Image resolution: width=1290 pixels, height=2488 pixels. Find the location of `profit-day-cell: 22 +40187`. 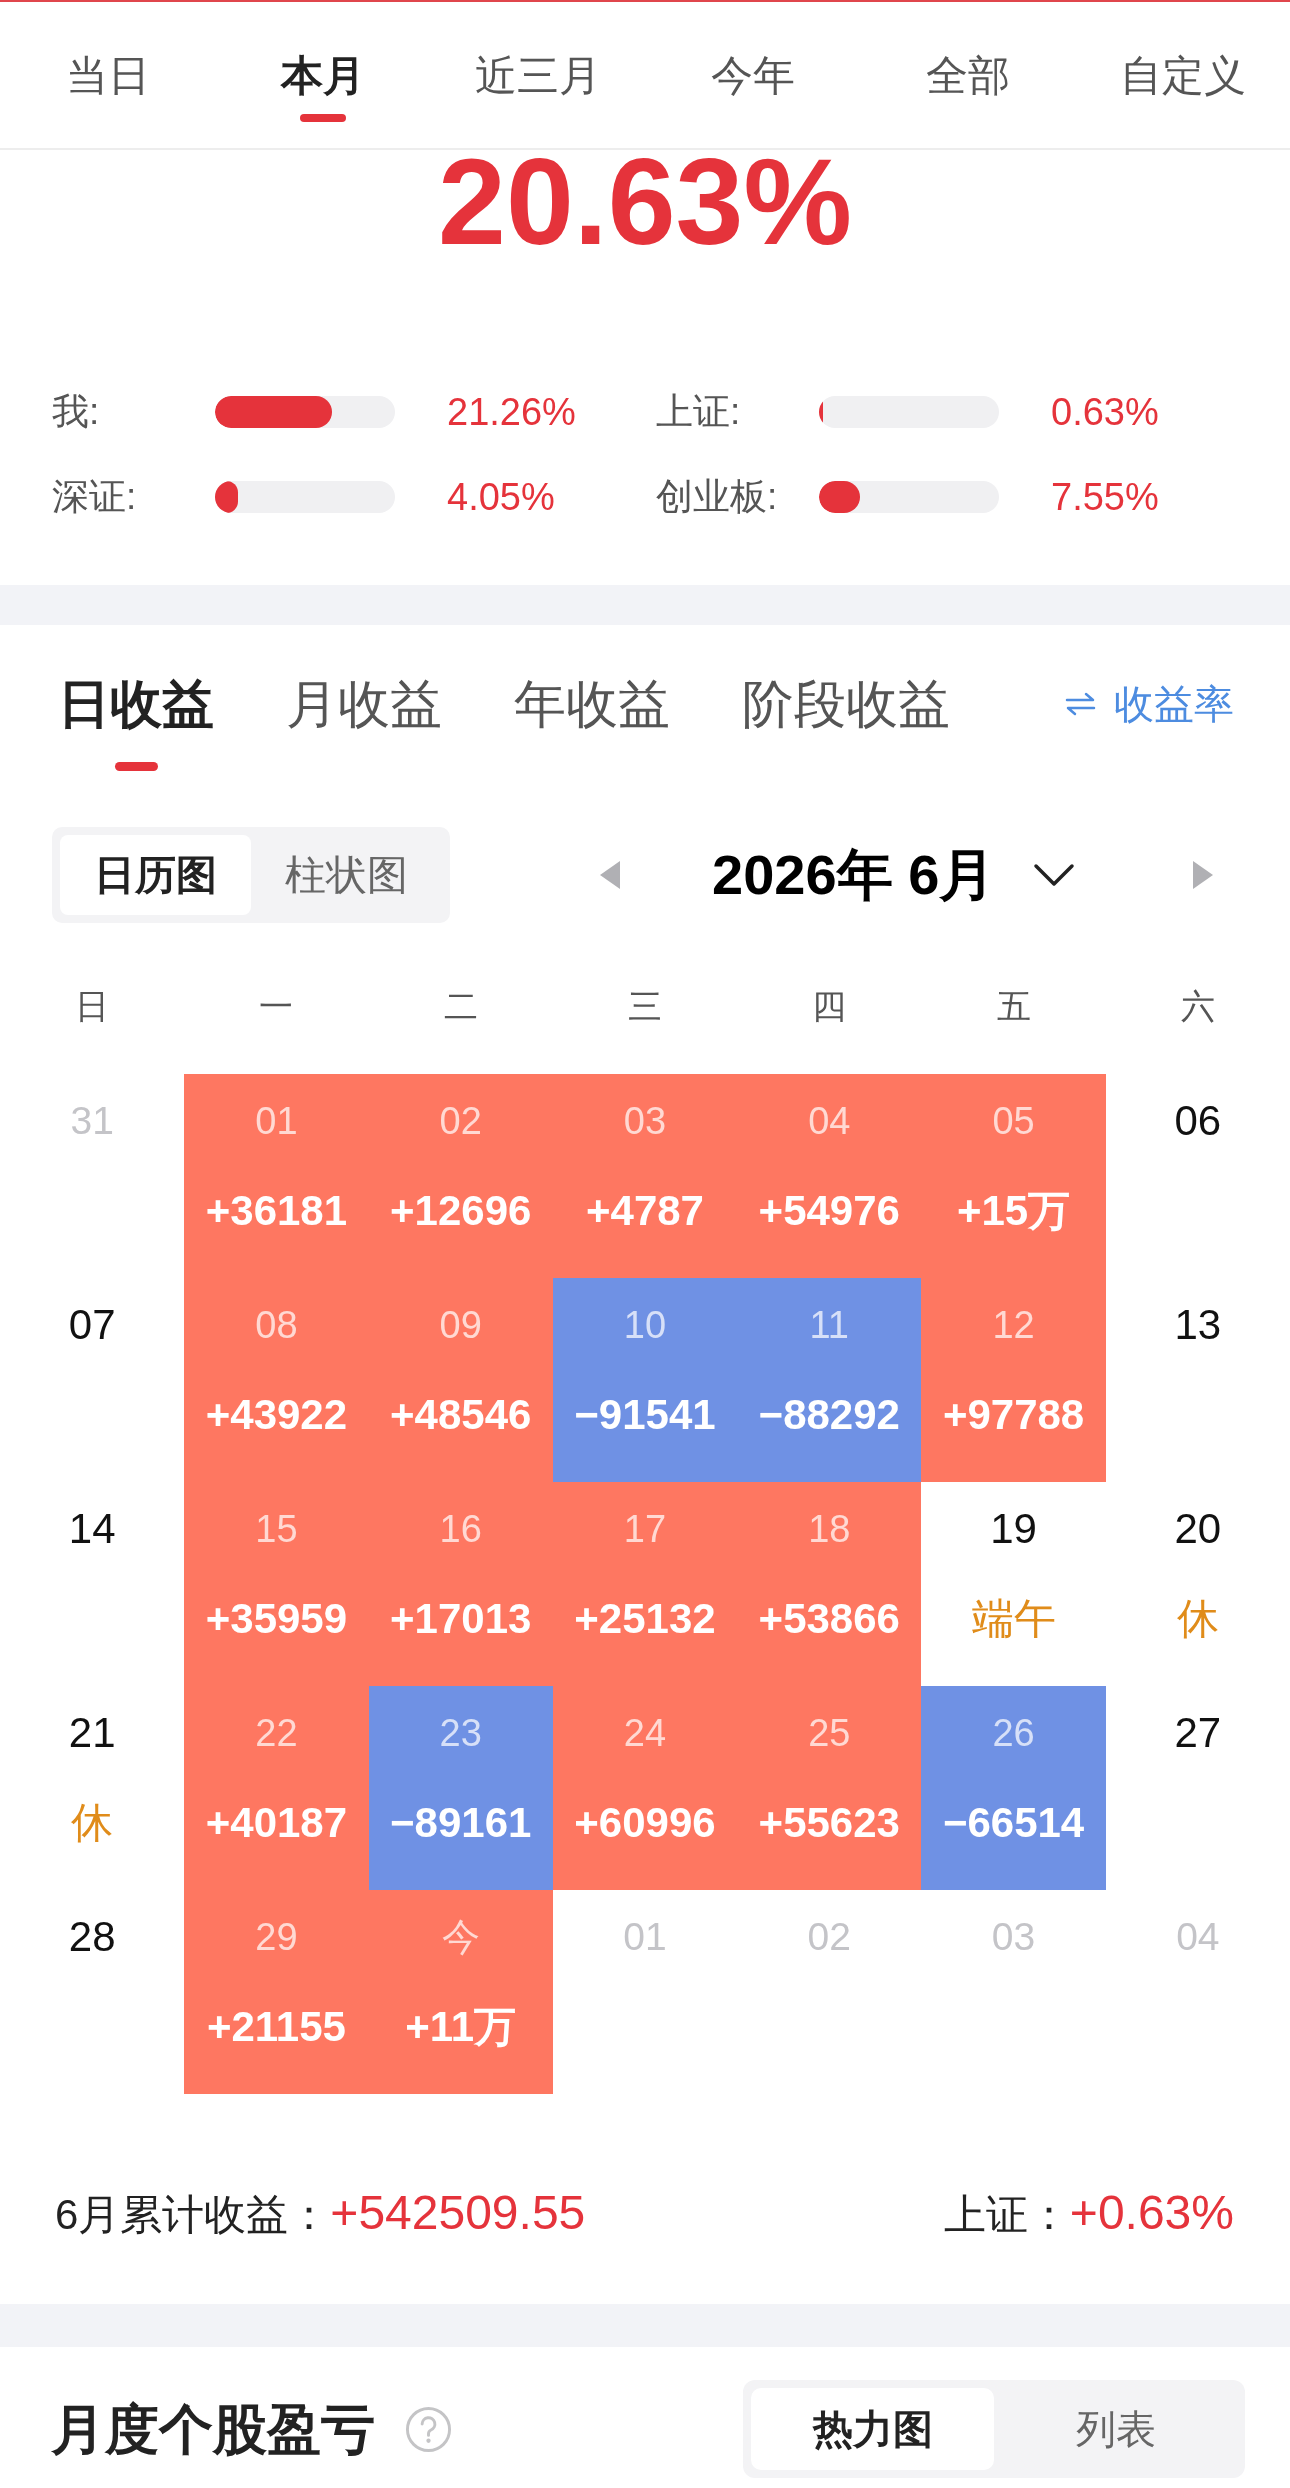

profit-day-cell: 22 +40187 is located at coordinates (276, 1788).